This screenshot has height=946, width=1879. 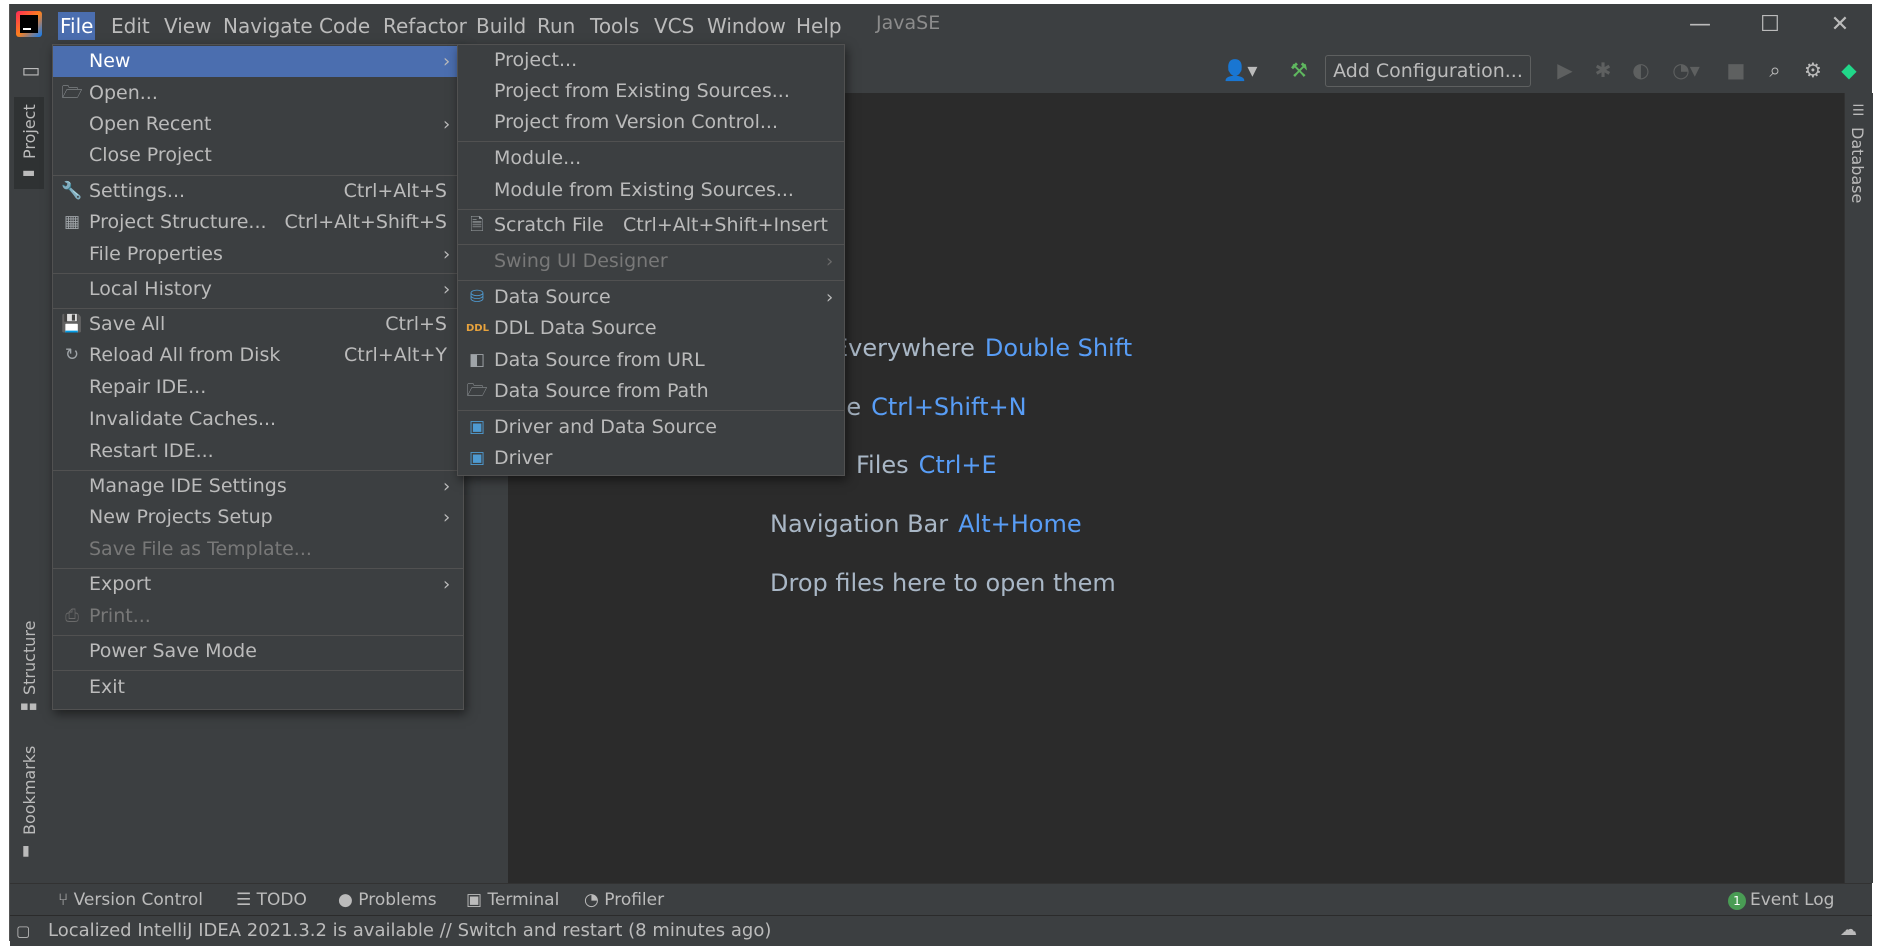 I want to click on list-icon: ☰, so click(x=246, y=900).